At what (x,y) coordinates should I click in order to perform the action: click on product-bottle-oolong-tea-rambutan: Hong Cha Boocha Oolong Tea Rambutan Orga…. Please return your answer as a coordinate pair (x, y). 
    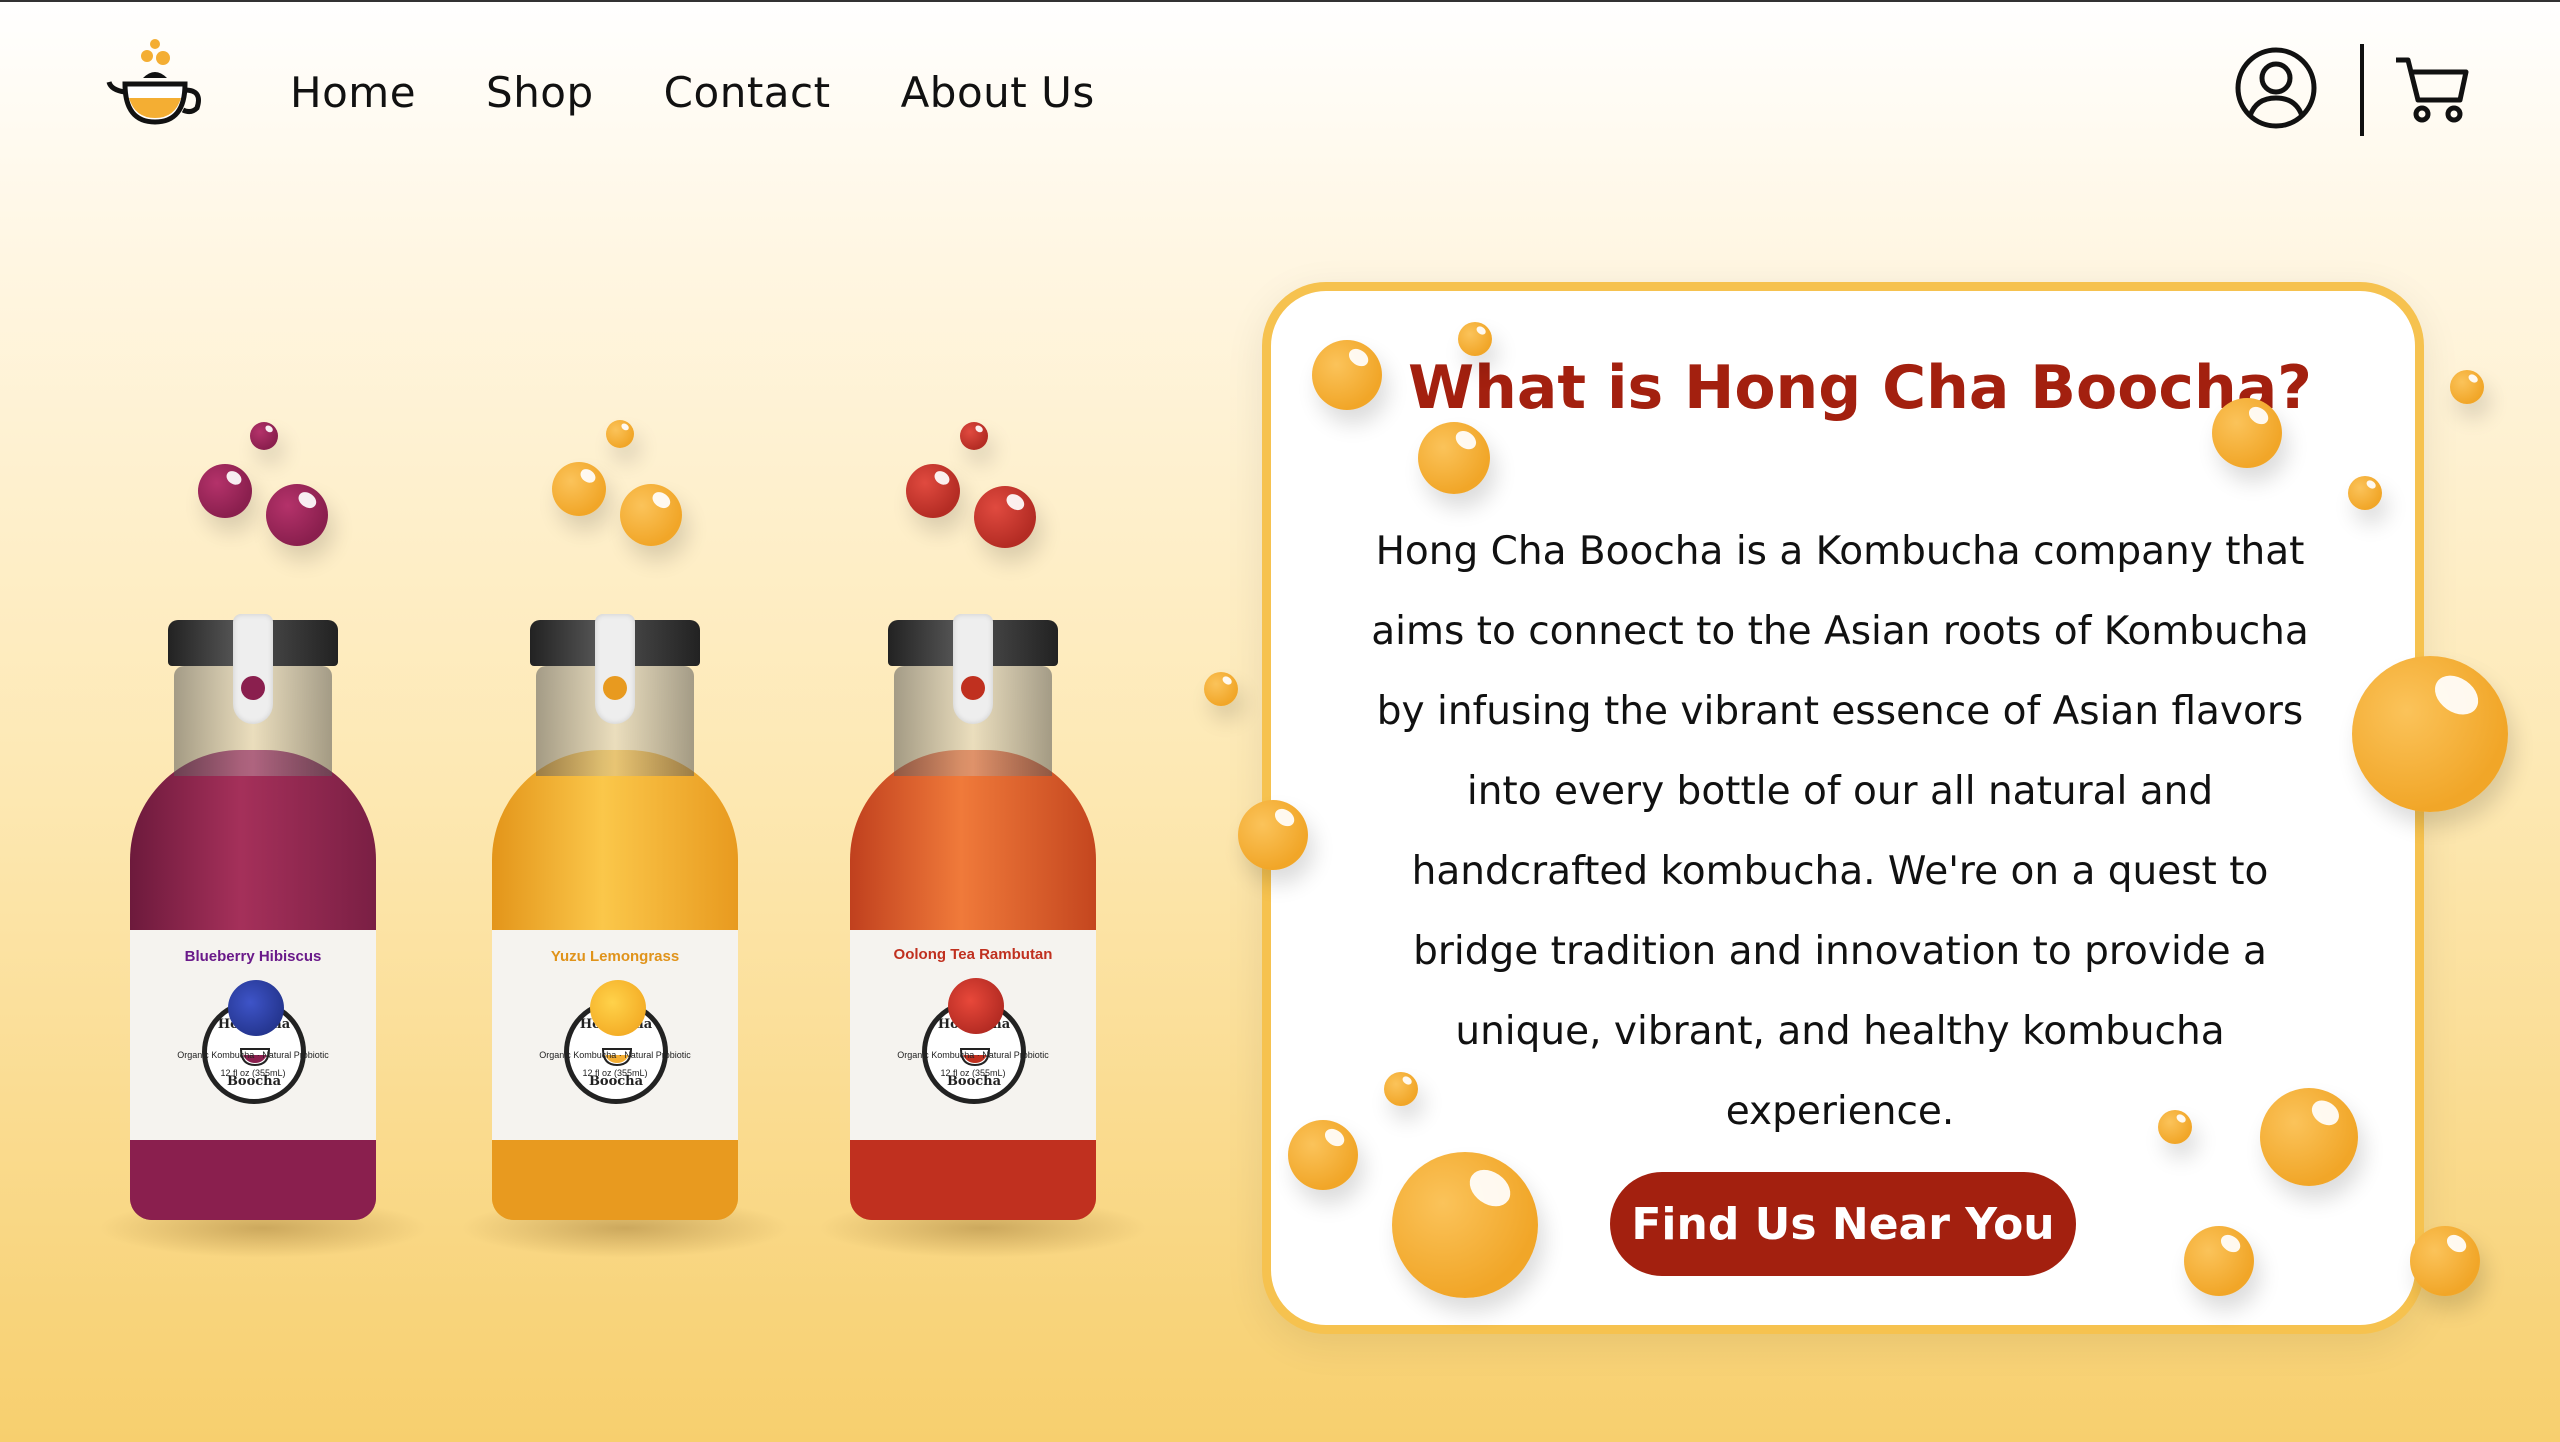
    Looking at the image, I should click on (983, 934).